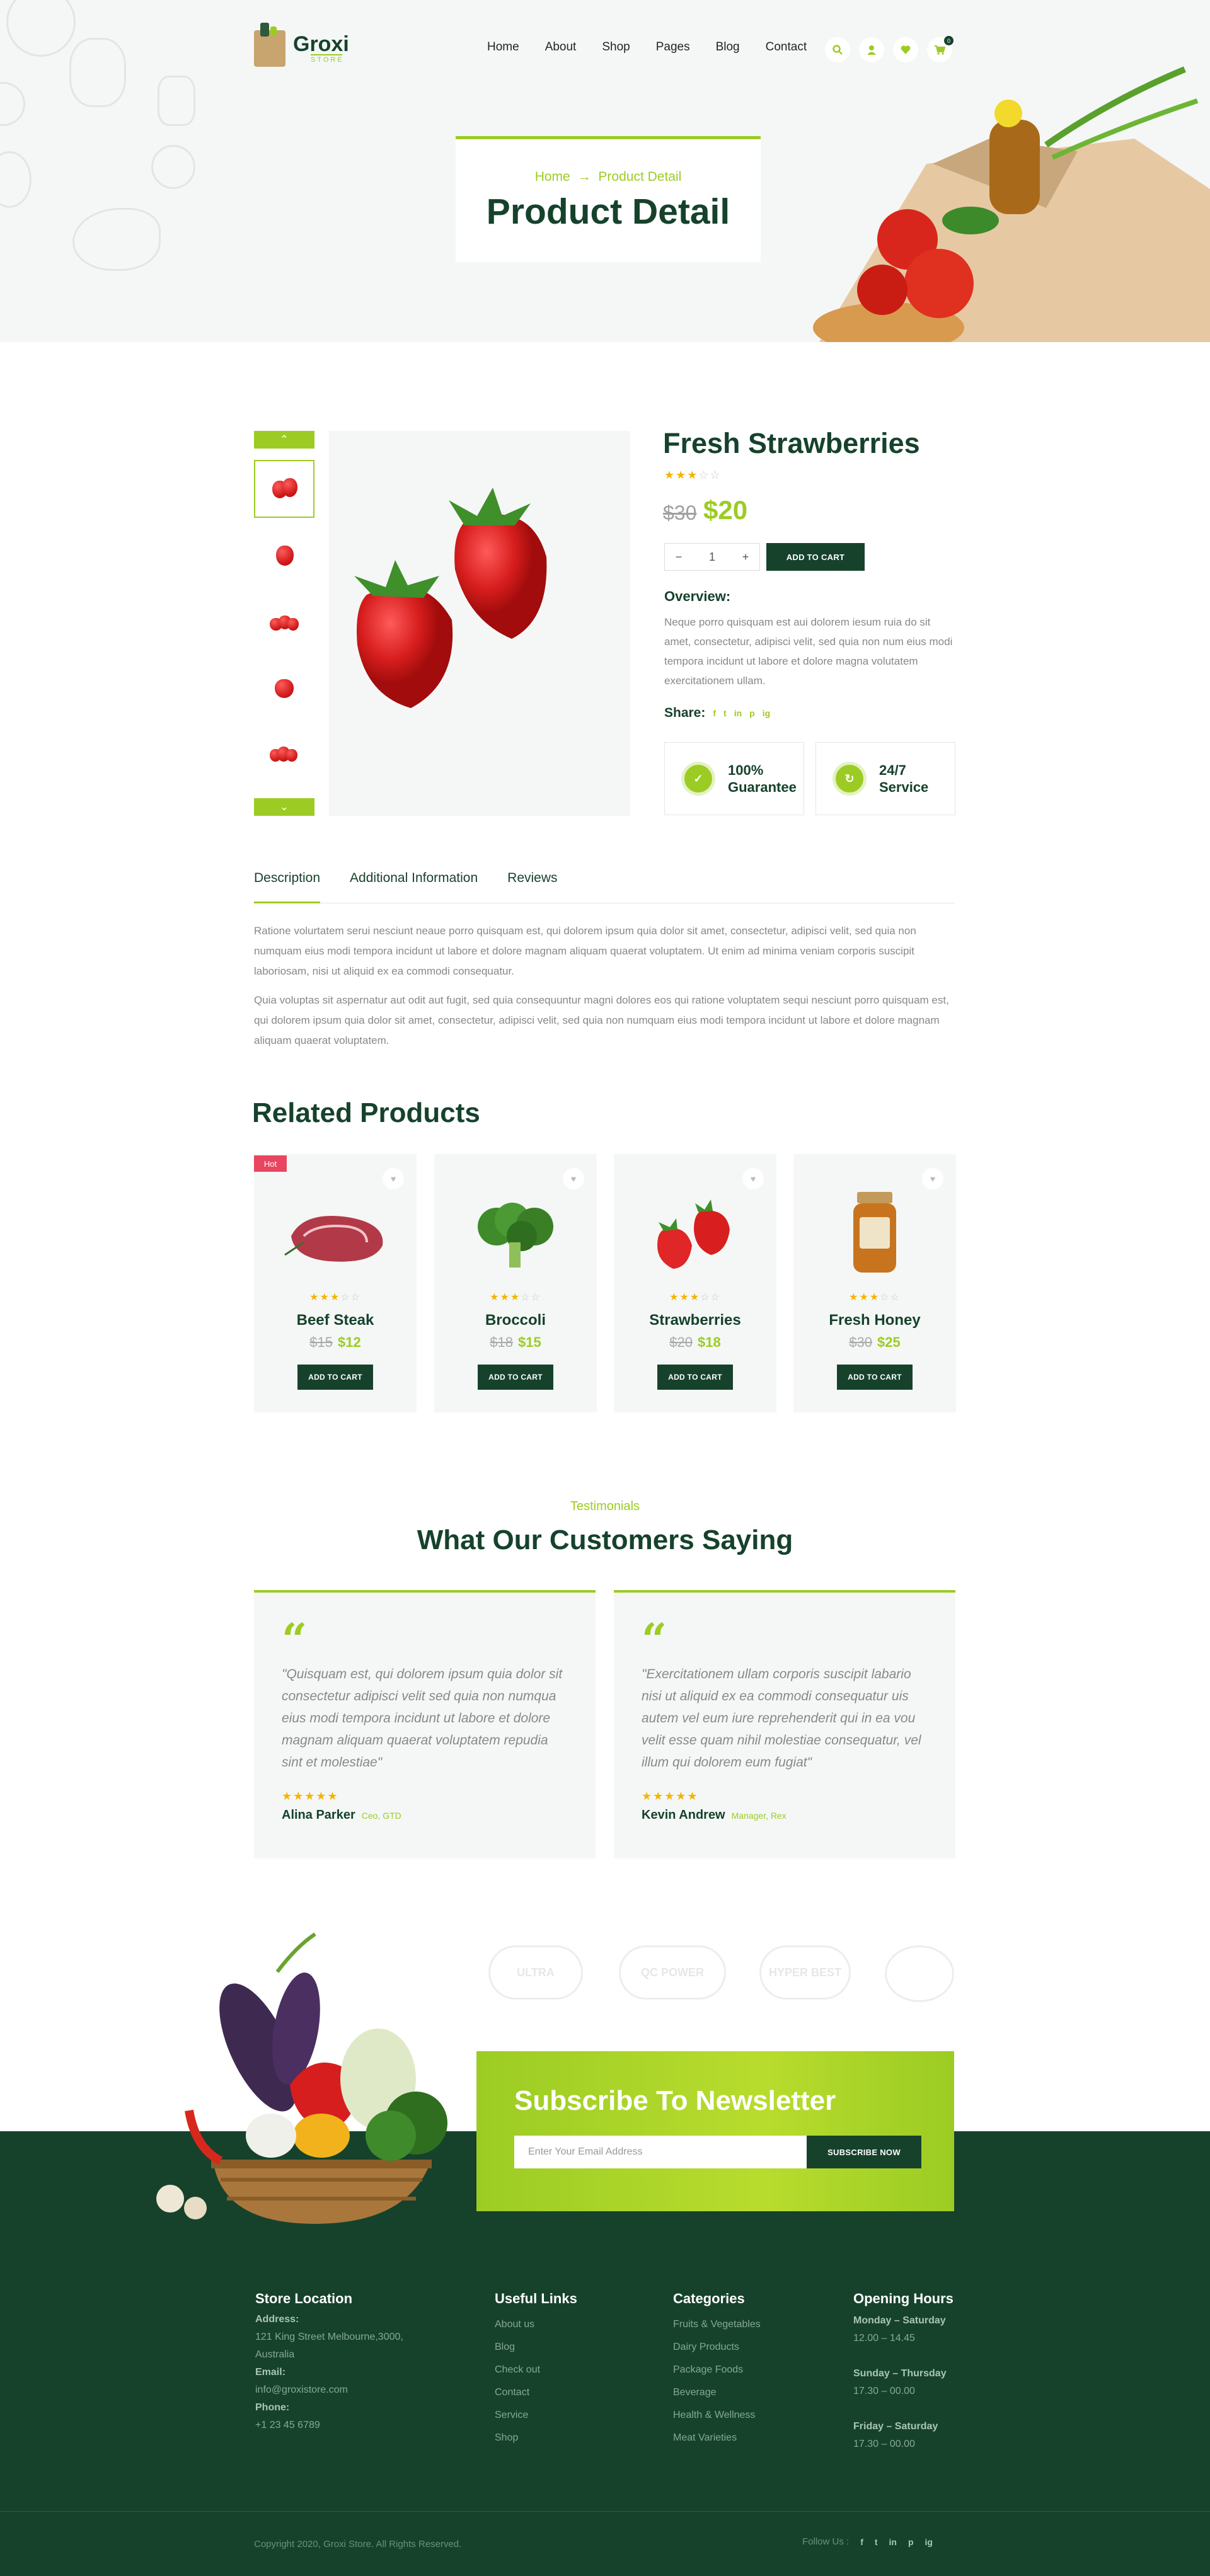  Describe the element at coordinates (284, 440) in the screenshot. I see `gallery-up-button: ⌃` at that location.